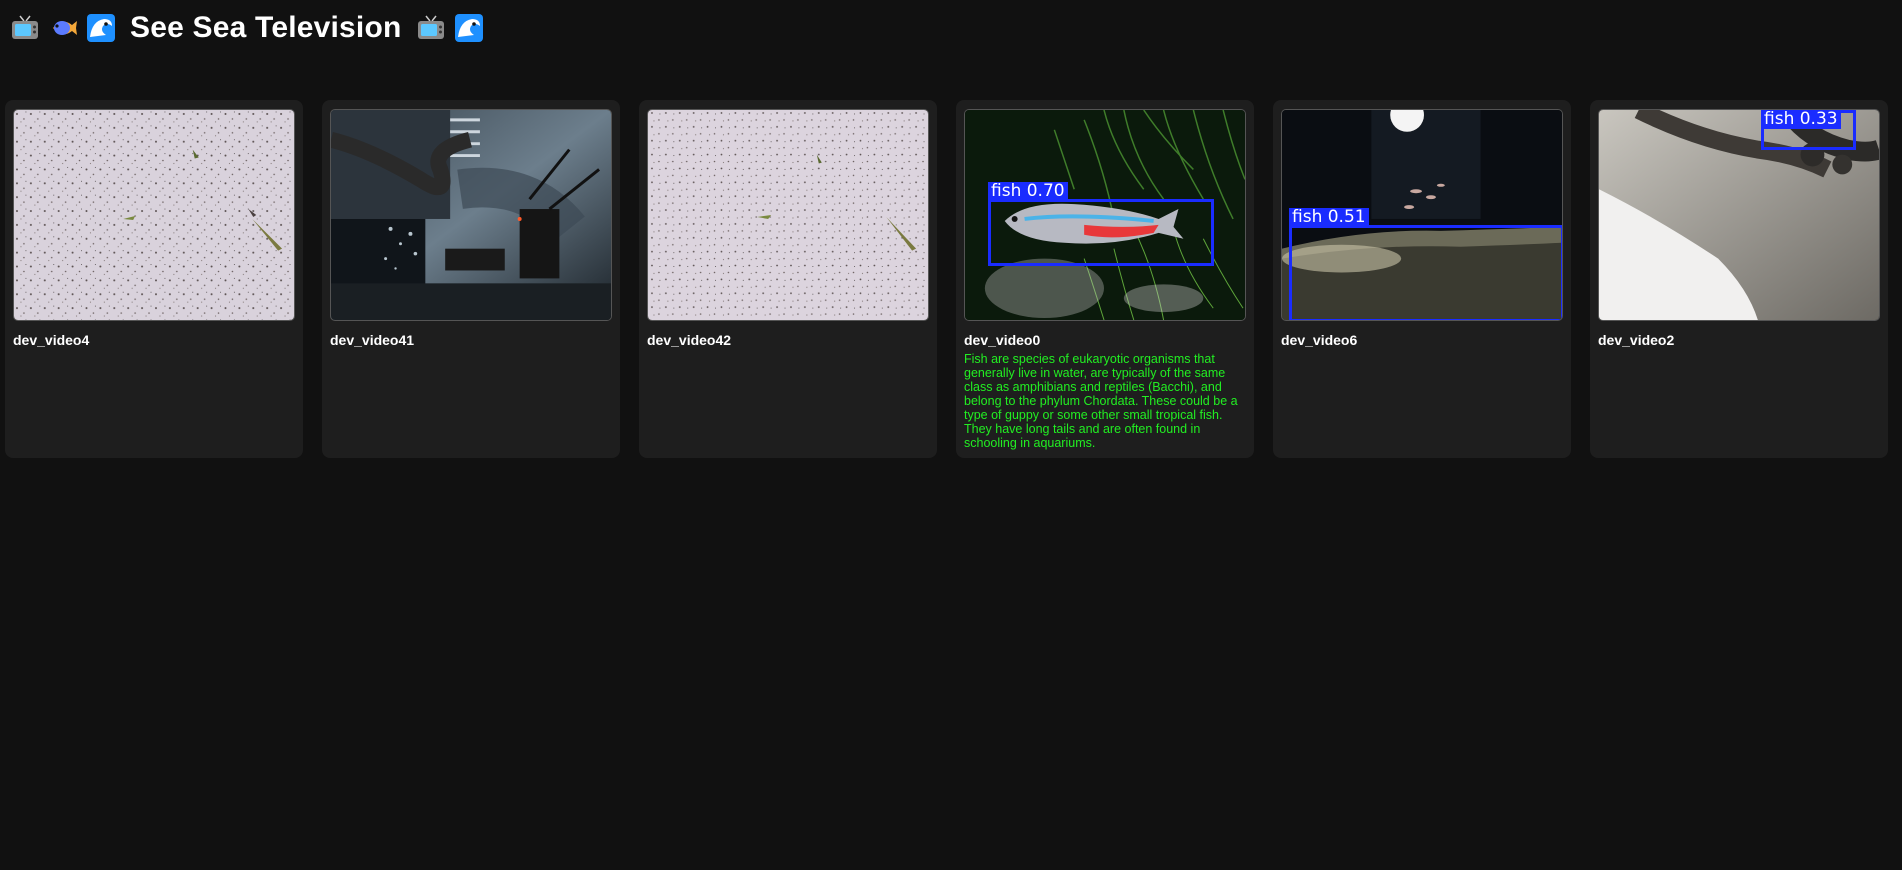  What do you see at coordinates (266, 27) in the screenshot?
I see `page-title: See Sea Television` at bounding box center [266, 27].